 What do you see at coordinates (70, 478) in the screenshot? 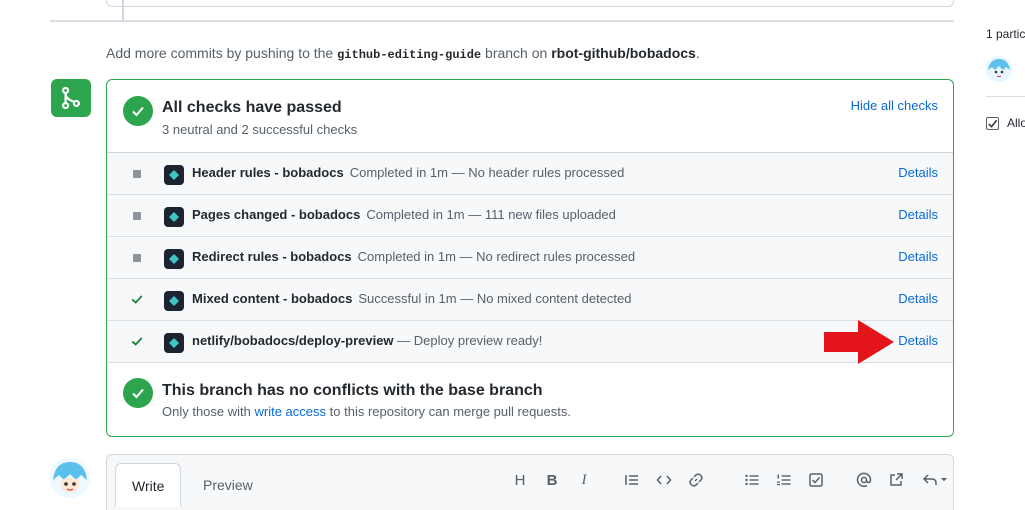
I see `user-avatar` at bounding box center [70, 478].